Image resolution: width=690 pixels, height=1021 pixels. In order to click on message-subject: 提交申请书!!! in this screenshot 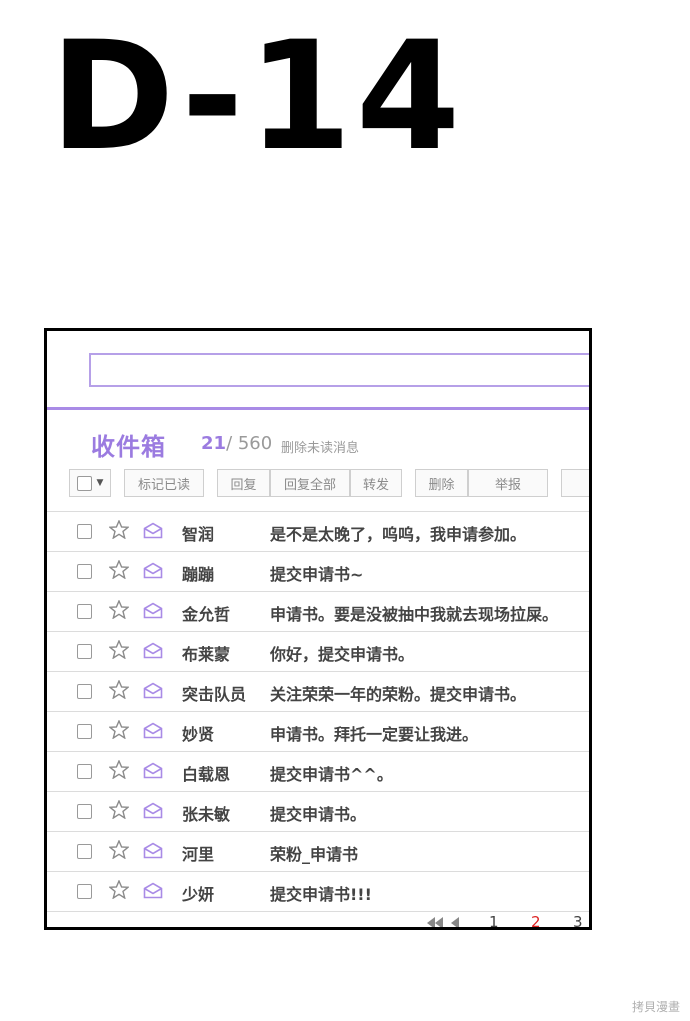, I will do `click(321, 893)`.